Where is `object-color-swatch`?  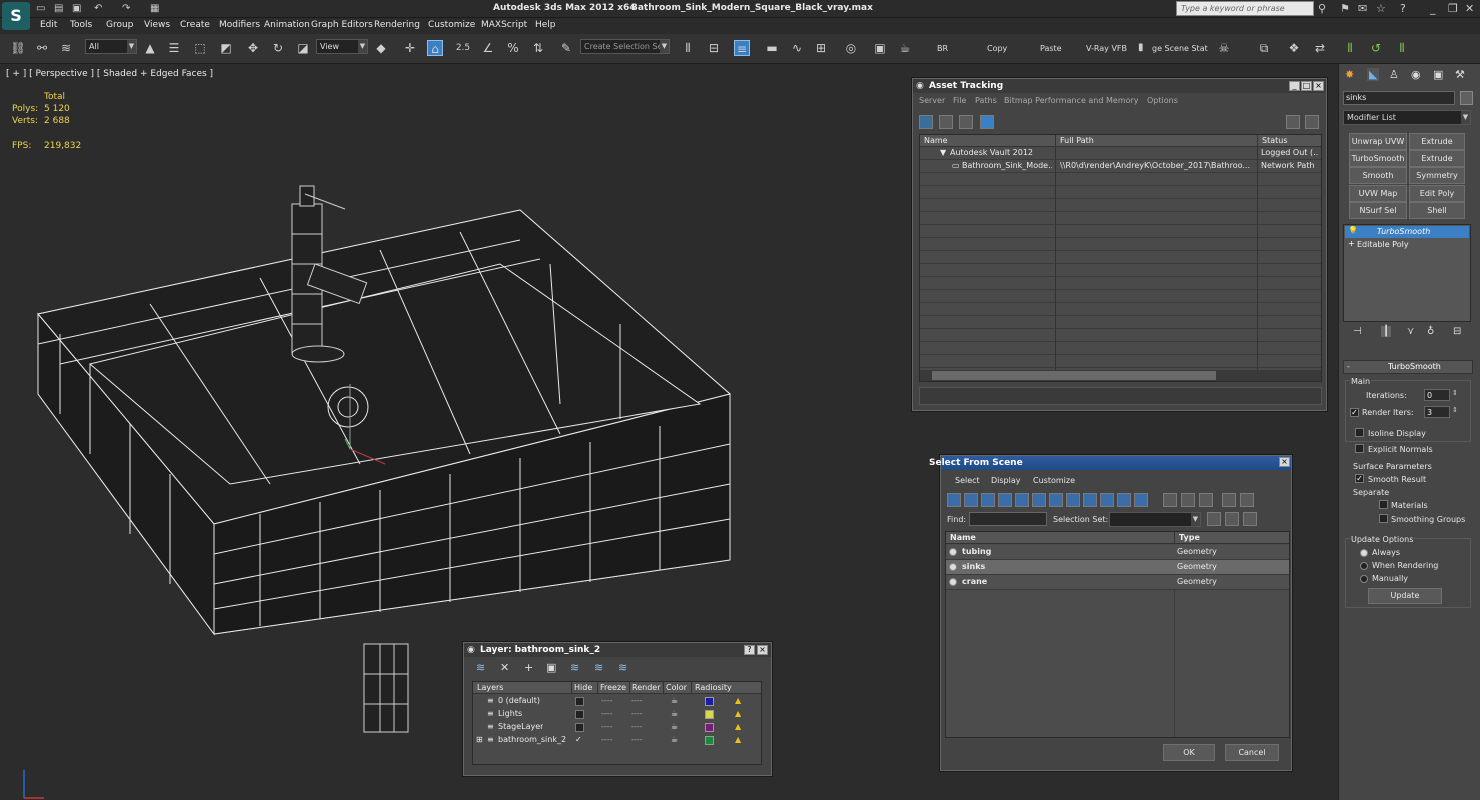
object-color-swatch is located at coordinates (1466, 98).